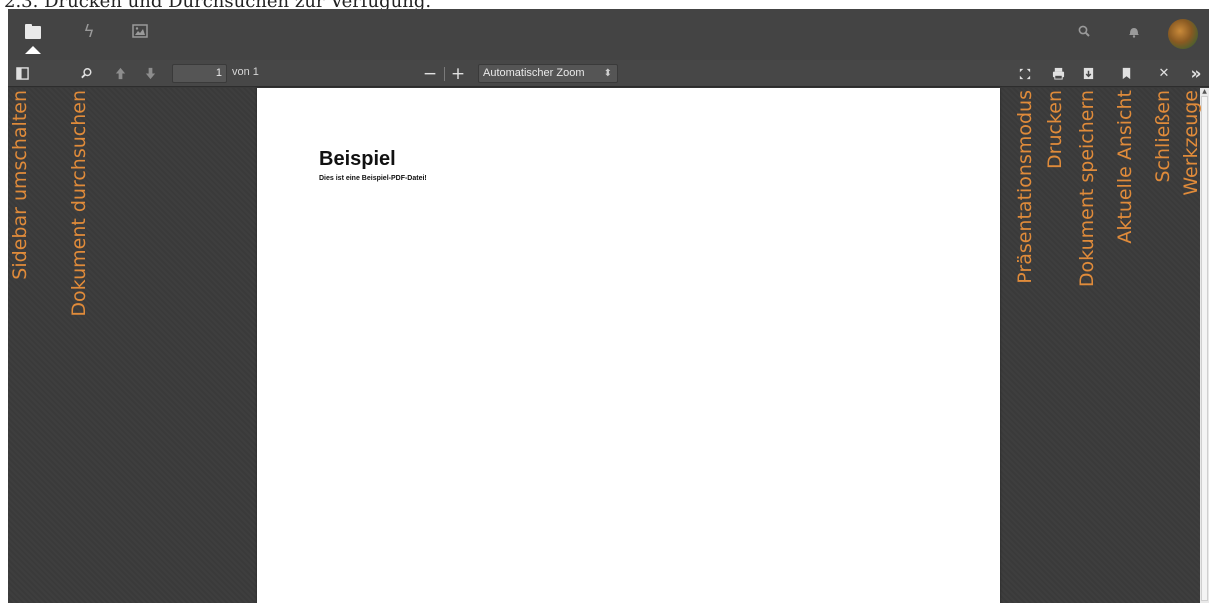 This screenshot has height=603, width=1213. Describe the element at coordinates (199, 73) in the screenshot. I see `page-number-input: 1` at that location.